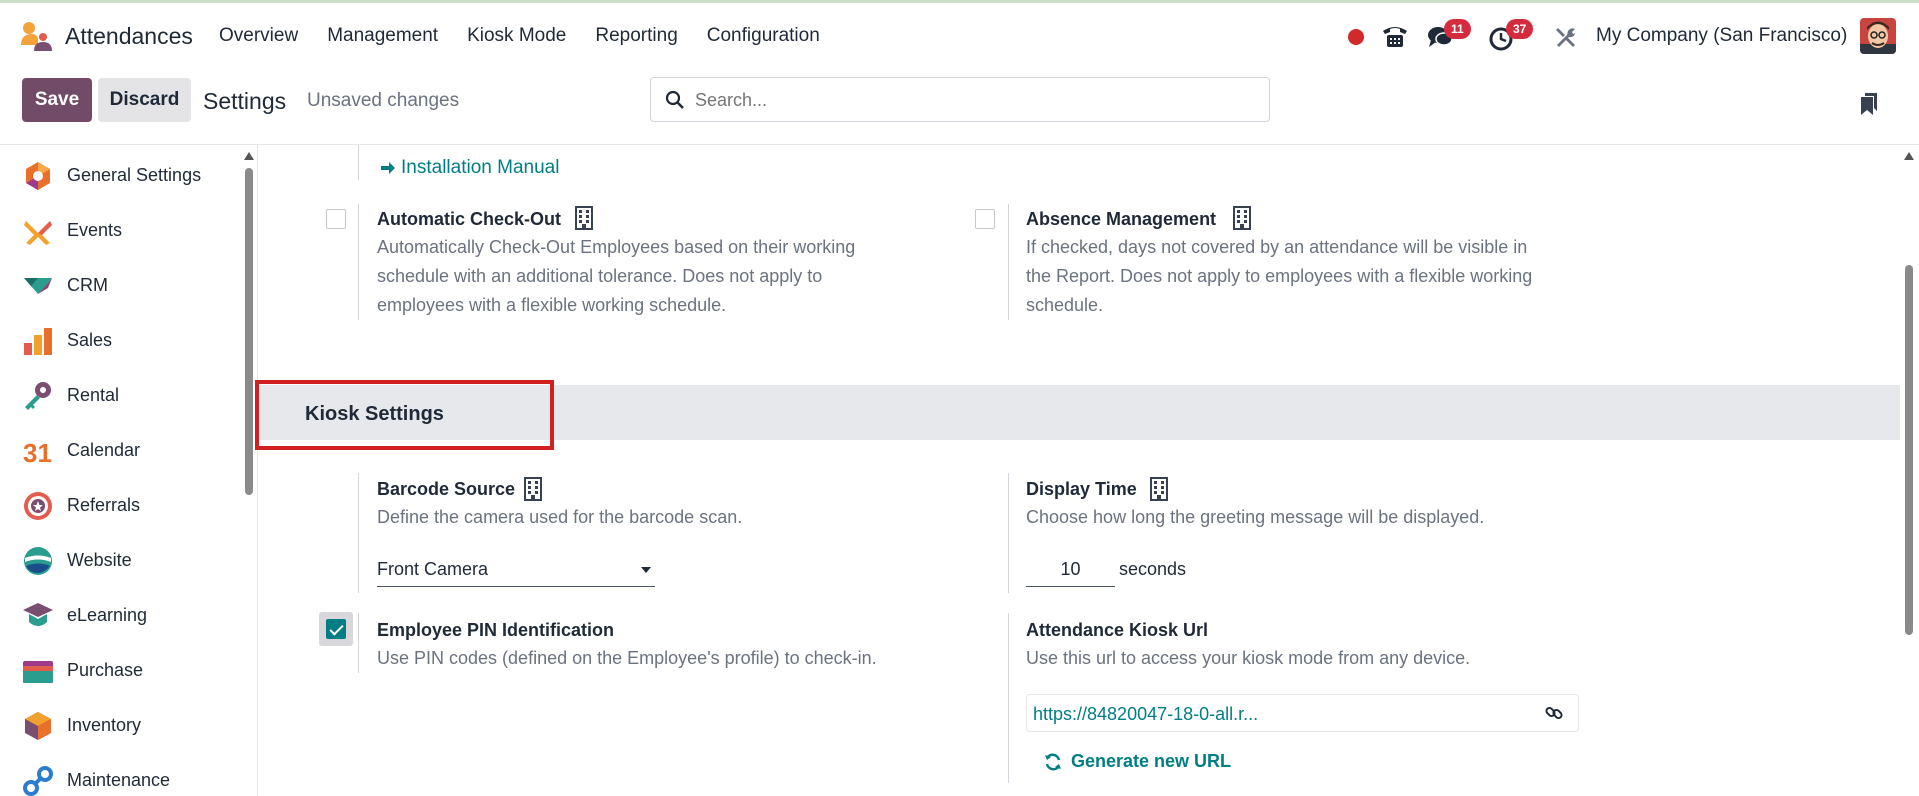 The image size is (1919, 796). Describe the element at coordinates (119, 780) in the screenshot. I see `sidebar-item-label: Maintenance` at that location.